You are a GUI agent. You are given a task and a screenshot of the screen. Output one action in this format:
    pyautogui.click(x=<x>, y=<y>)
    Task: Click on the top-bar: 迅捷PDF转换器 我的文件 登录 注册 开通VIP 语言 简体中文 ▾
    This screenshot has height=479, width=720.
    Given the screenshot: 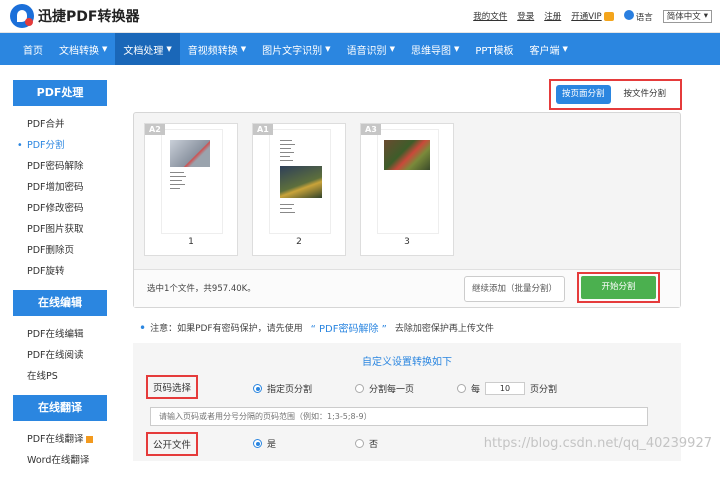 What is the action you would take?
    pyautogui.click(x=360, y=16)
    